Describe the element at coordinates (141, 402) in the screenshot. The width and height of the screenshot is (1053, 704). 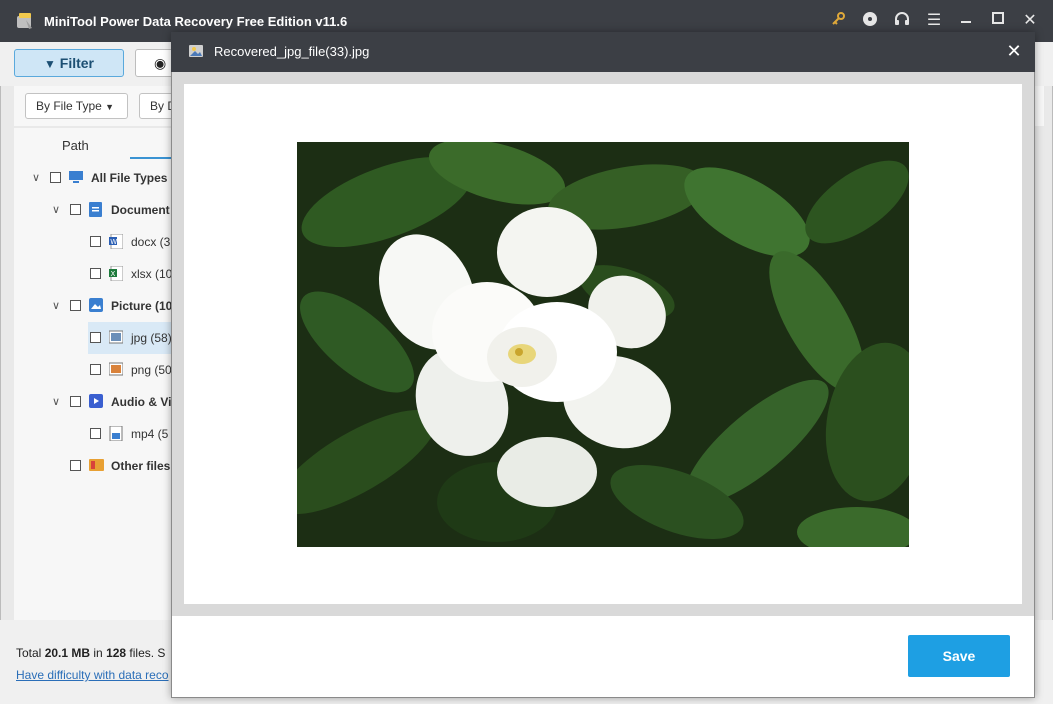
I see `tree-label: Audio & Vi` at that location.